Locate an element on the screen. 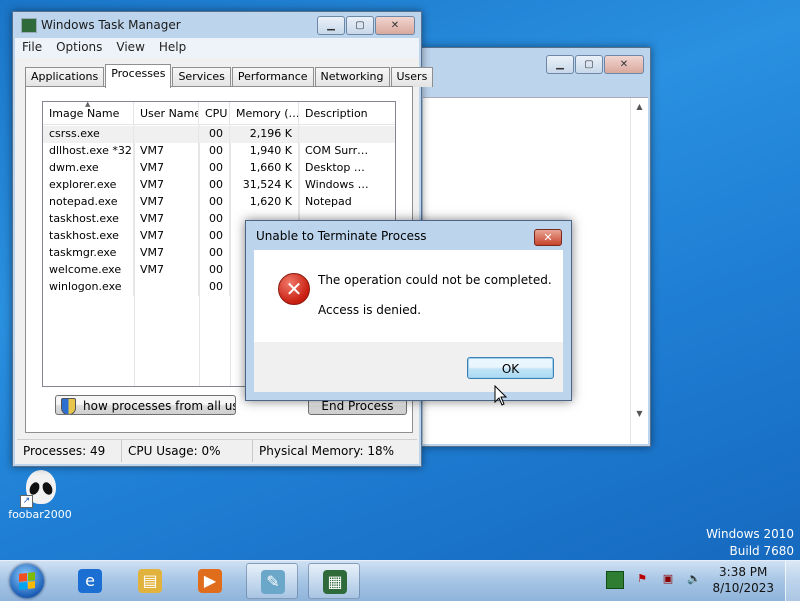  task-manager-icon: ▦ is located at coordinates (335, 582).